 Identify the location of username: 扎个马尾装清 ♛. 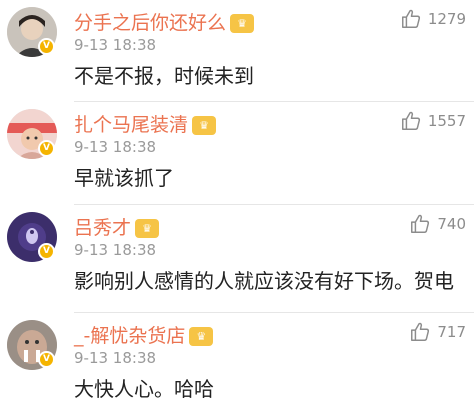
(145, 123).